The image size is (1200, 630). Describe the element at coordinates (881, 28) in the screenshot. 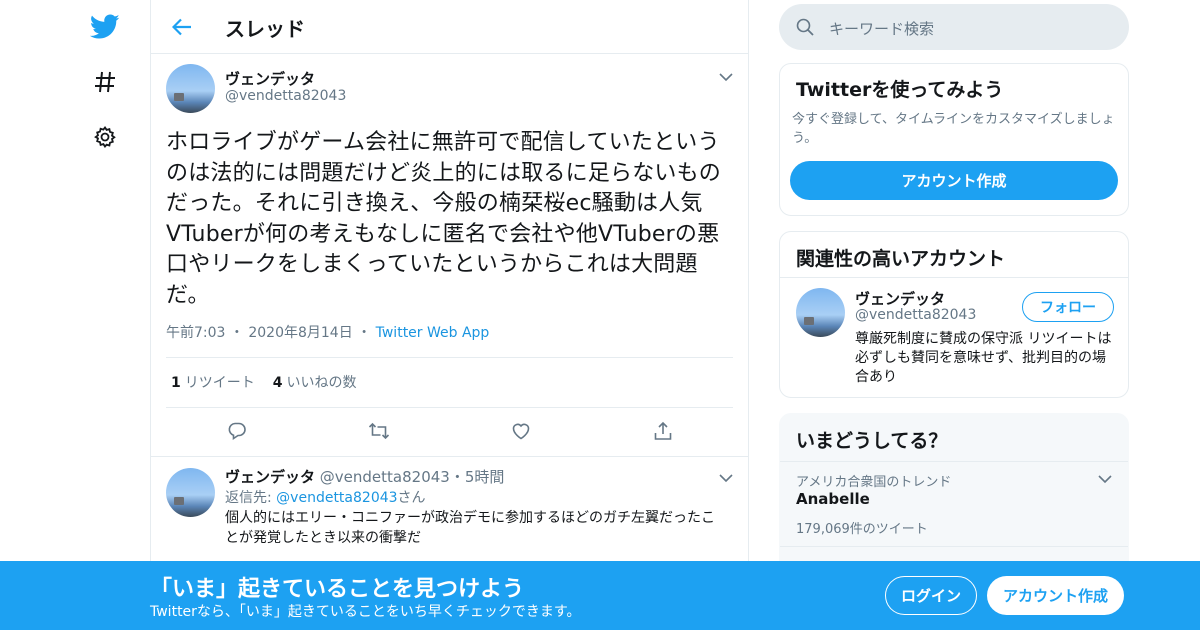

I see `search-placeholder: キーワード検索` at that location.